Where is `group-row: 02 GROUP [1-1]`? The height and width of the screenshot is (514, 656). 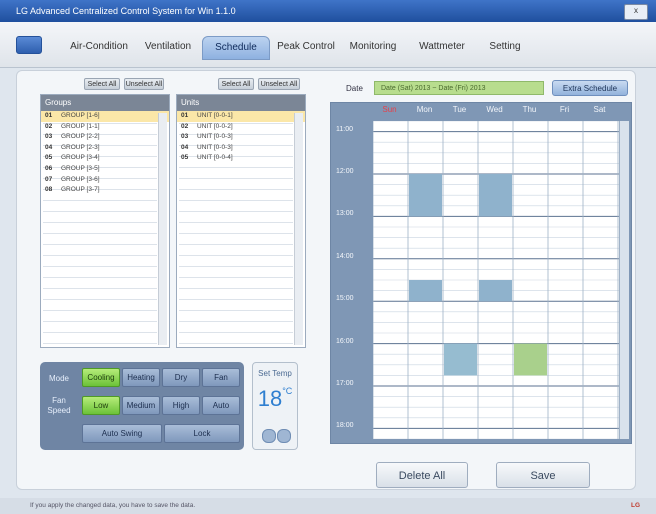 group-row: 02 GROUP [1-1] is located at coordinates (105, 127).